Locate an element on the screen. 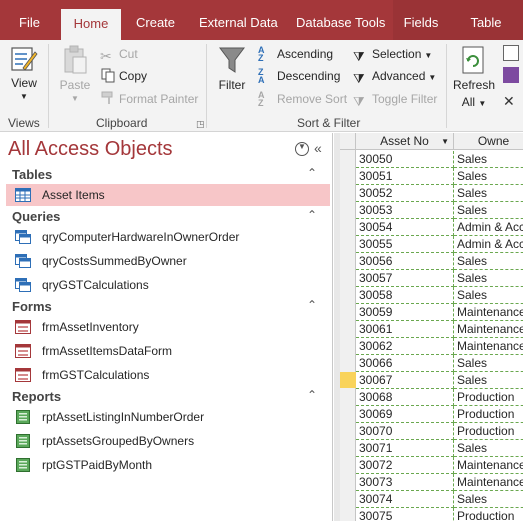 Image resolution: width=523 pixels, height=521 pixels. save-record-button is located at coordinates (513, 76).